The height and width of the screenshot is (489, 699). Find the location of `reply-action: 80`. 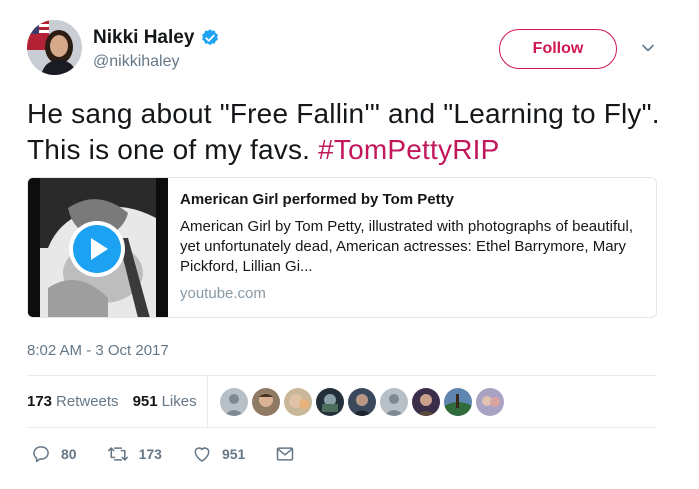

reply-action: 80 is located at coordinates (54, 454).